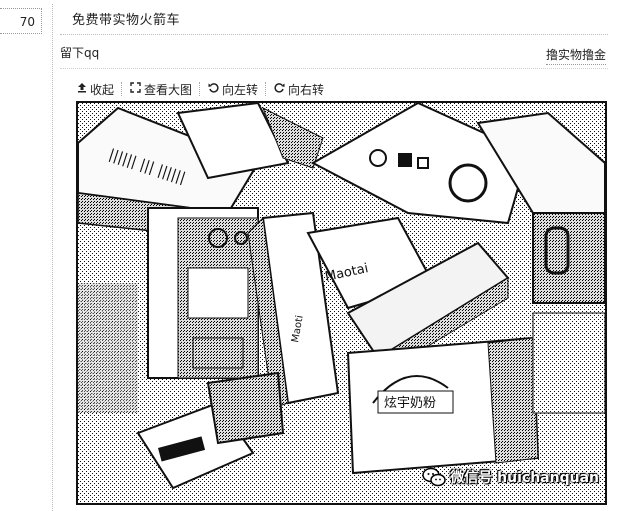  I want to click on rotate-left-icon, so click(213, 89).